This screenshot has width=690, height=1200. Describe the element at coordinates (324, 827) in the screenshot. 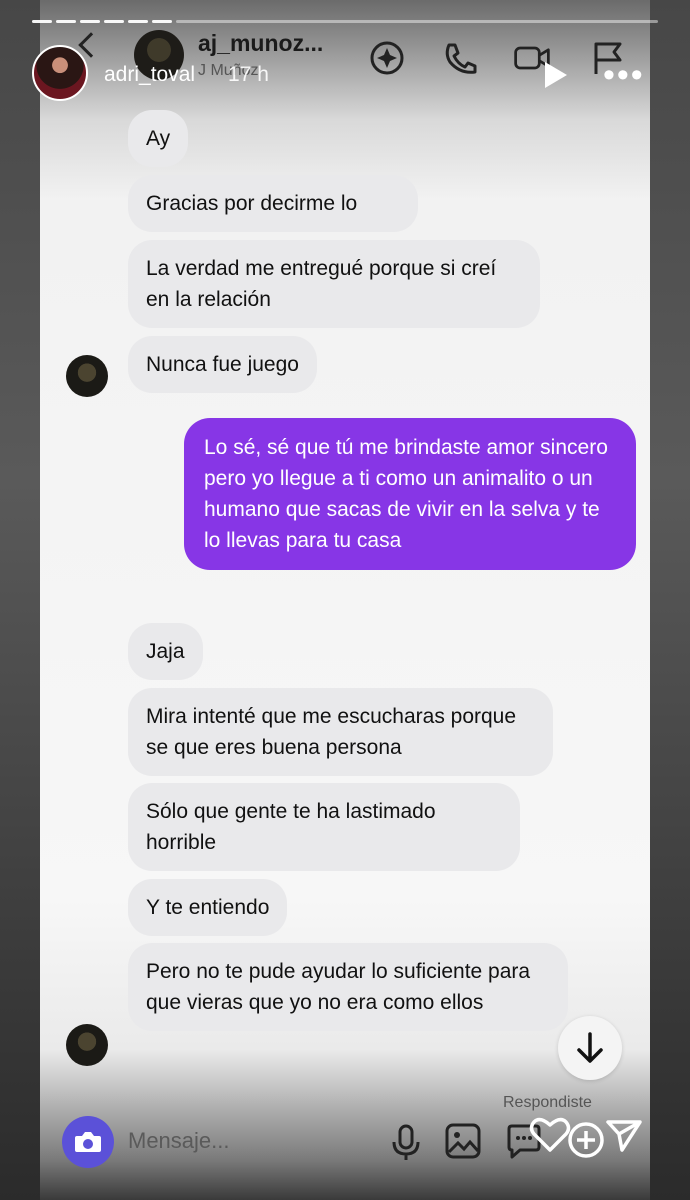

I see `message-received: Sólo que gente te ha lastimado horrible` at that location.